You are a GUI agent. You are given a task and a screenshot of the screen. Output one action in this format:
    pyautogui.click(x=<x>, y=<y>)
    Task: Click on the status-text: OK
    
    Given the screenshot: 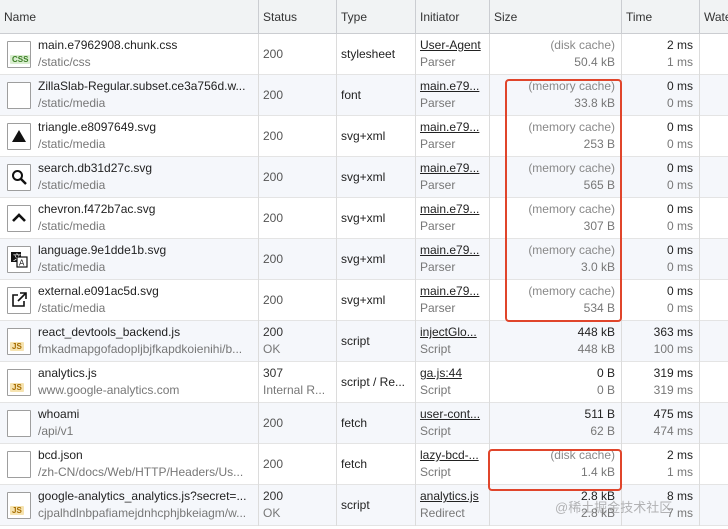 What is the action you would take?
    pyautogui.click(x=272, y=513)
    